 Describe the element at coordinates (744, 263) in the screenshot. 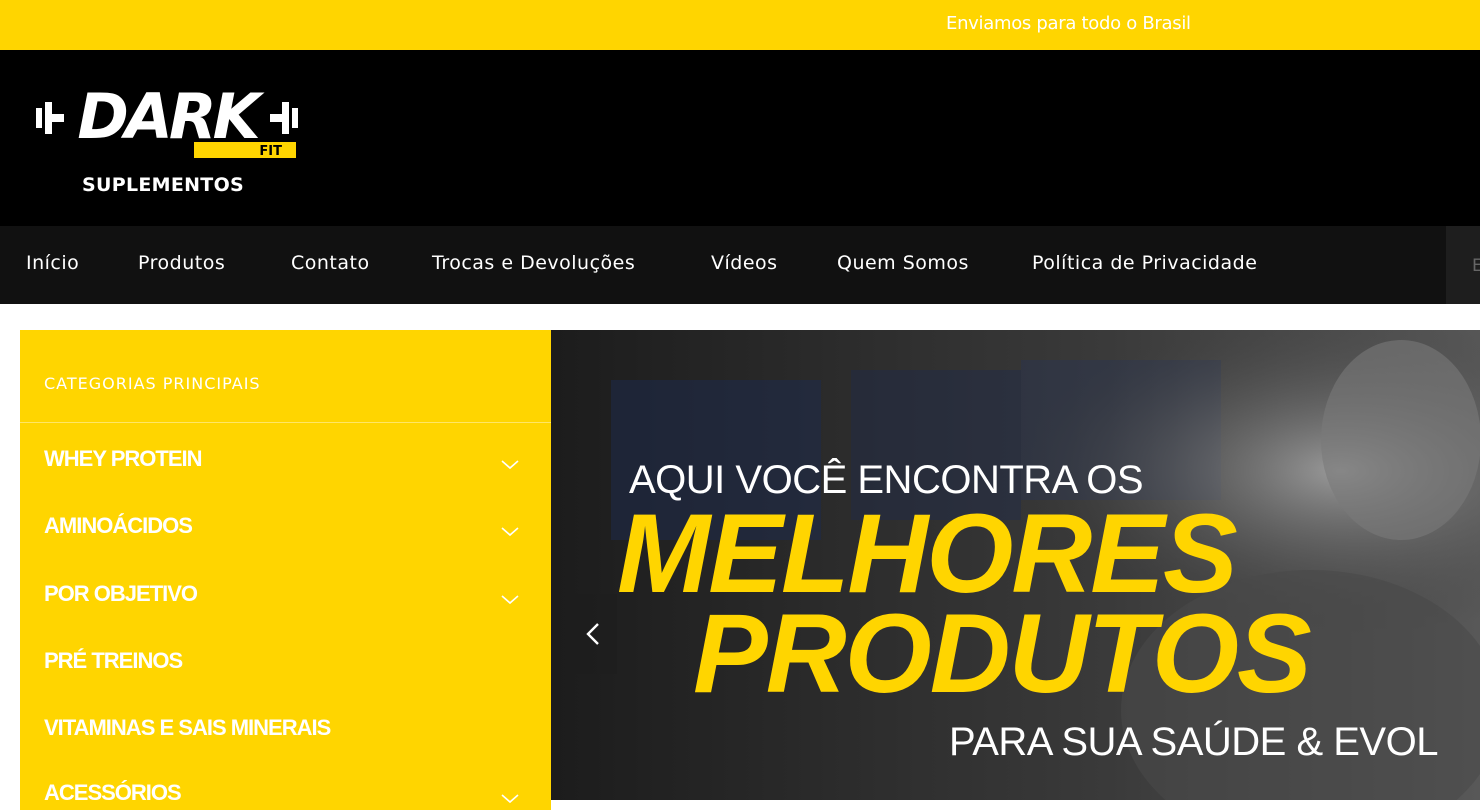

I see `nav-item-videos: Vídeos` at that location.